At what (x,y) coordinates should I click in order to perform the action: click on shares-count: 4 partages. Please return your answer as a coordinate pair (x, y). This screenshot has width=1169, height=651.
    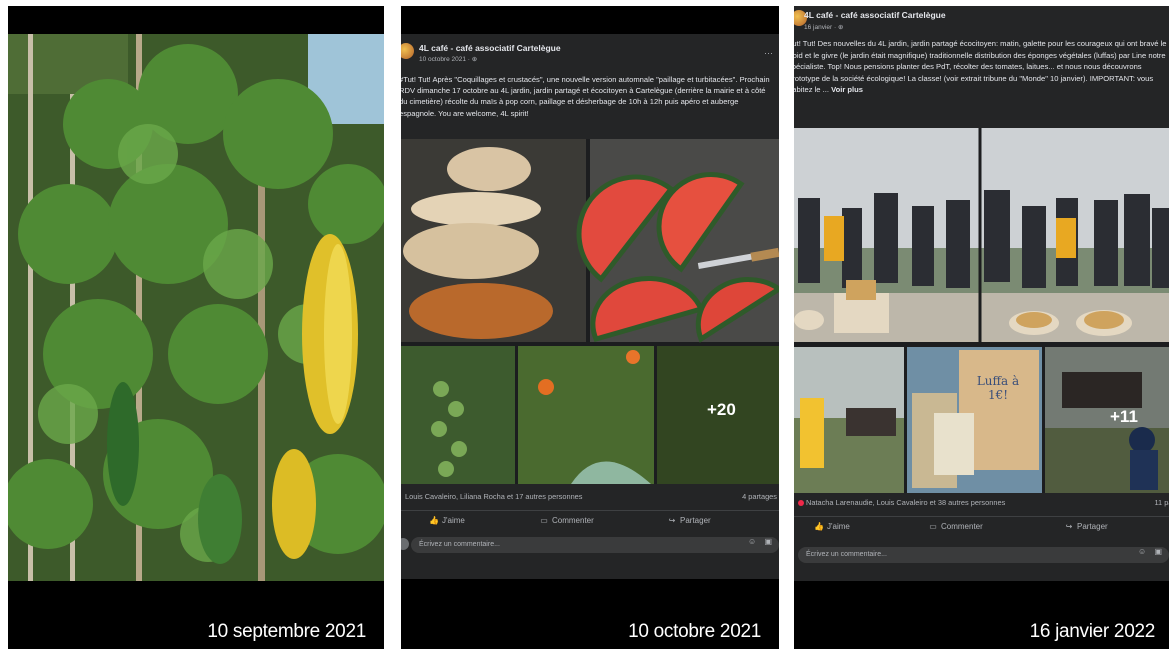
    Looking at the image, I should click on (759, 496).